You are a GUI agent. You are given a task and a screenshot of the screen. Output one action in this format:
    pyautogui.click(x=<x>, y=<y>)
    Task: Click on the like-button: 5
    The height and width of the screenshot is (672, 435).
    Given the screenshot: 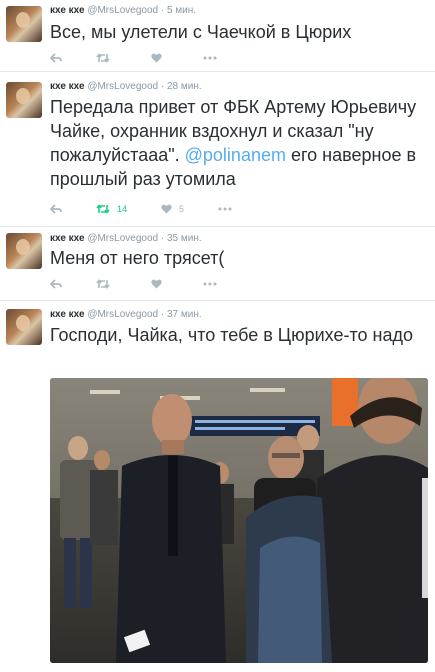 What is the action you would take?
    pyautogui.click(x=172, y=209)
    